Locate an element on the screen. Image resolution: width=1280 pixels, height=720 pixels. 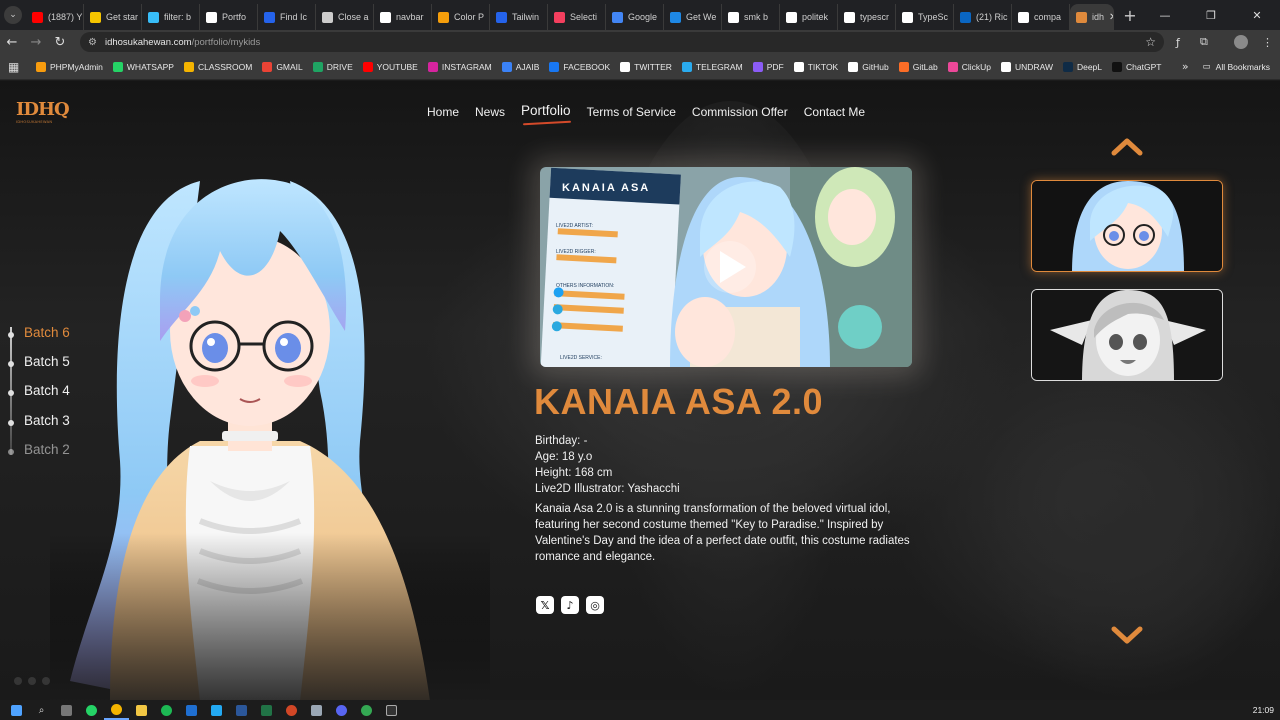
taskbar-spotify is located at coordinates (166, 710).